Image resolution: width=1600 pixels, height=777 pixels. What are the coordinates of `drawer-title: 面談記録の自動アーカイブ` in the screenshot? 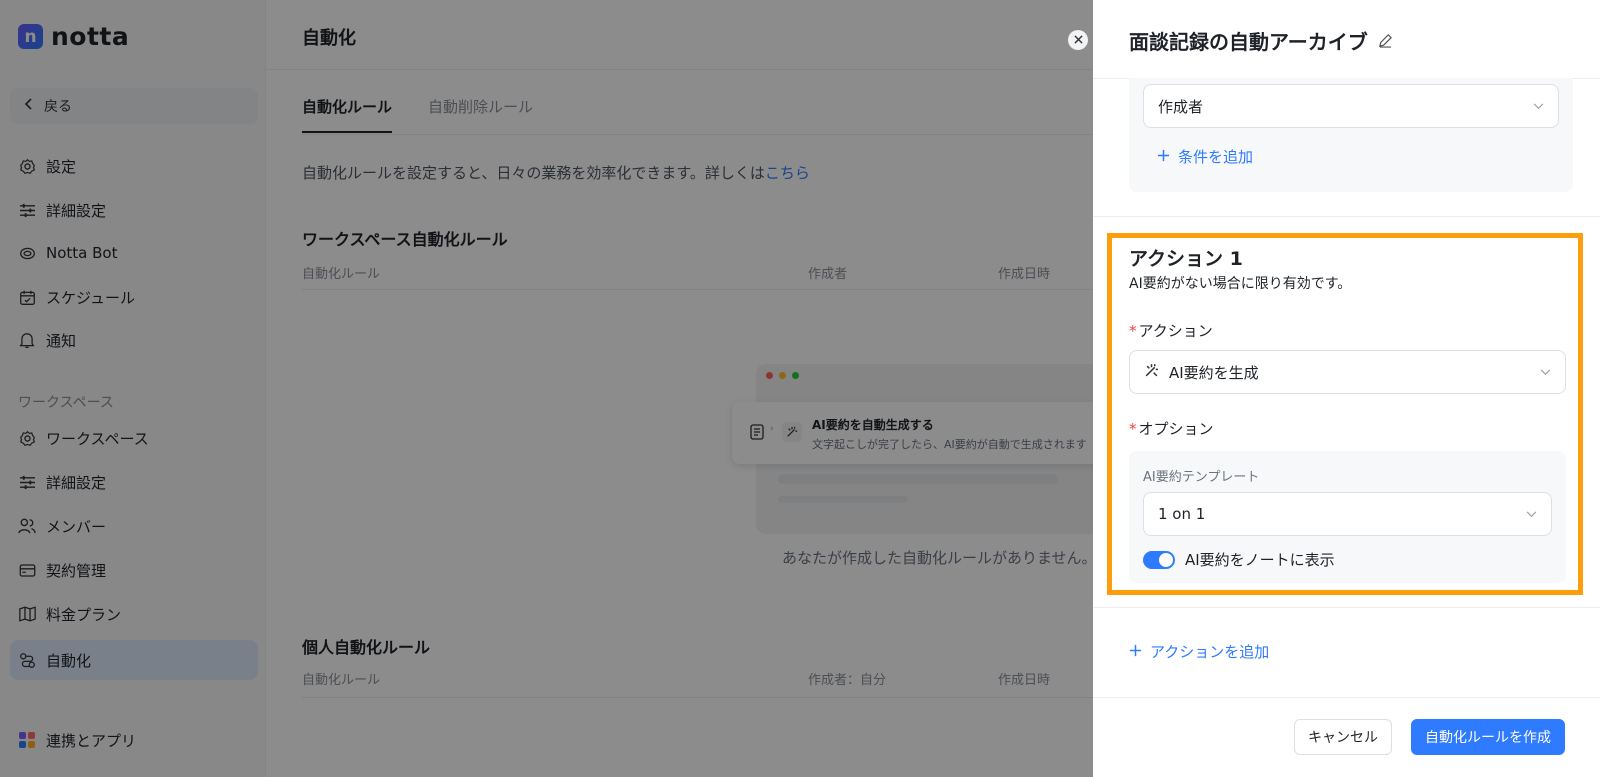 It's located at (1261, 40).